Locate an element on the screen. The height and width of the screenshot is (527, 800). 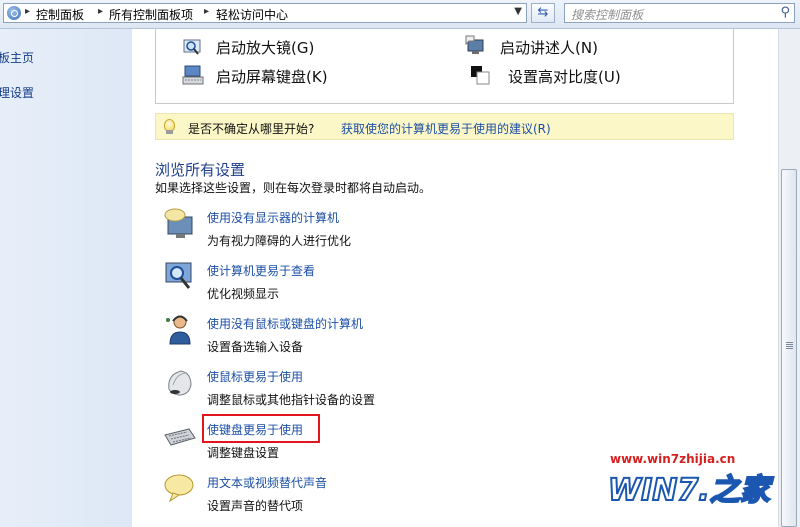
onscreen-keyboard-icon is located at coordinates (193, 75).